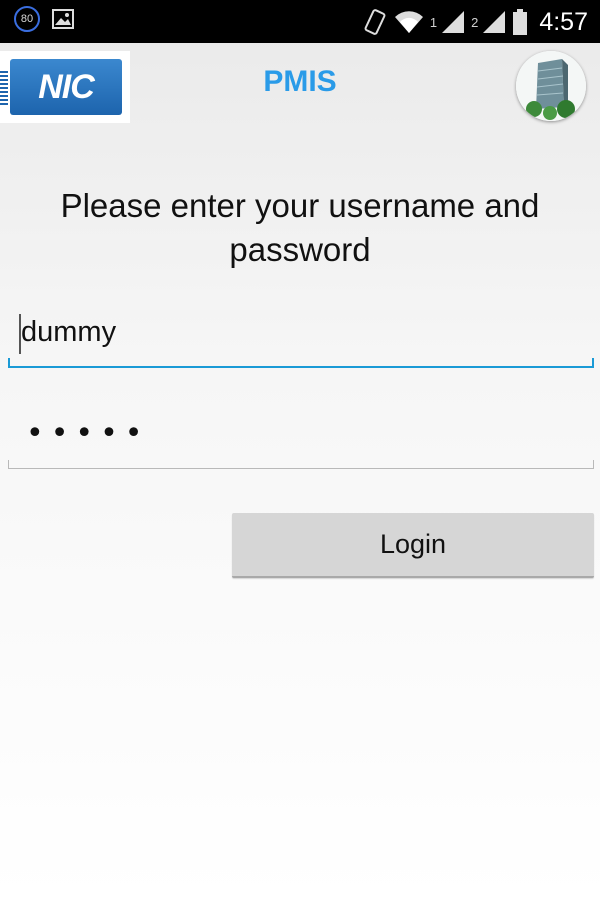 The image size is (600, 900). I want to click on password-field: •••••, so click(301, 438).